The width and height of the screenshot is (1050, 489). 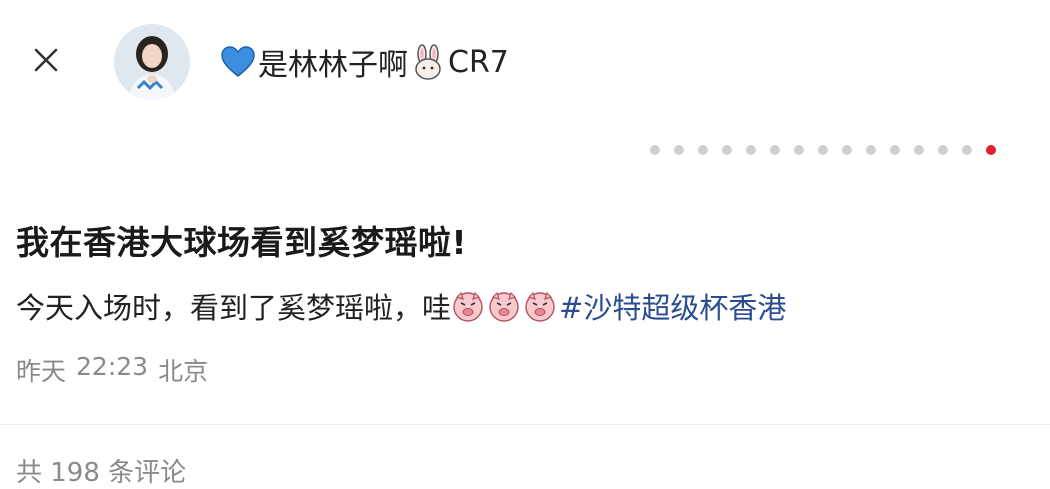 What do you see at coordinates (234, 308) in the screenshot?
I see `post-body-text: 今天入场时，看到了奚梦瑶啦，哇` at bounding box center [234, 308].